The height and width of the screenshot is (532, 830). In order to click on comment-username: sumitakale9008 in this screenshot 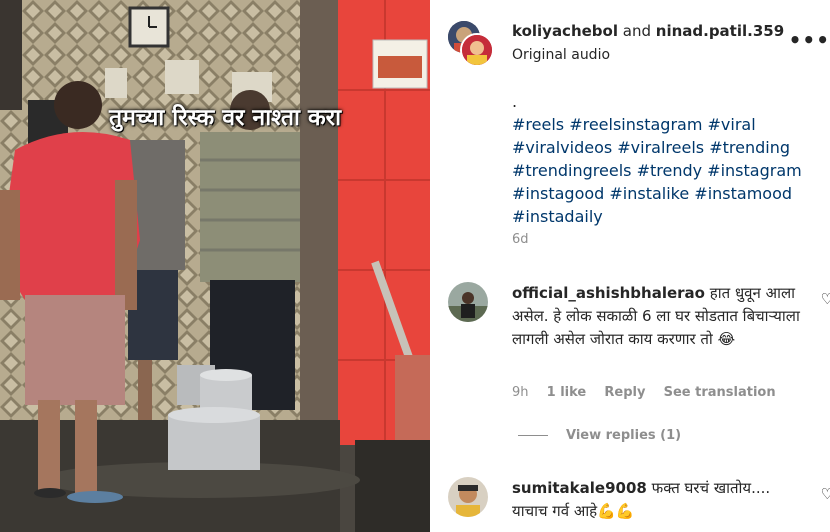, I will do `click(579, 488)`.